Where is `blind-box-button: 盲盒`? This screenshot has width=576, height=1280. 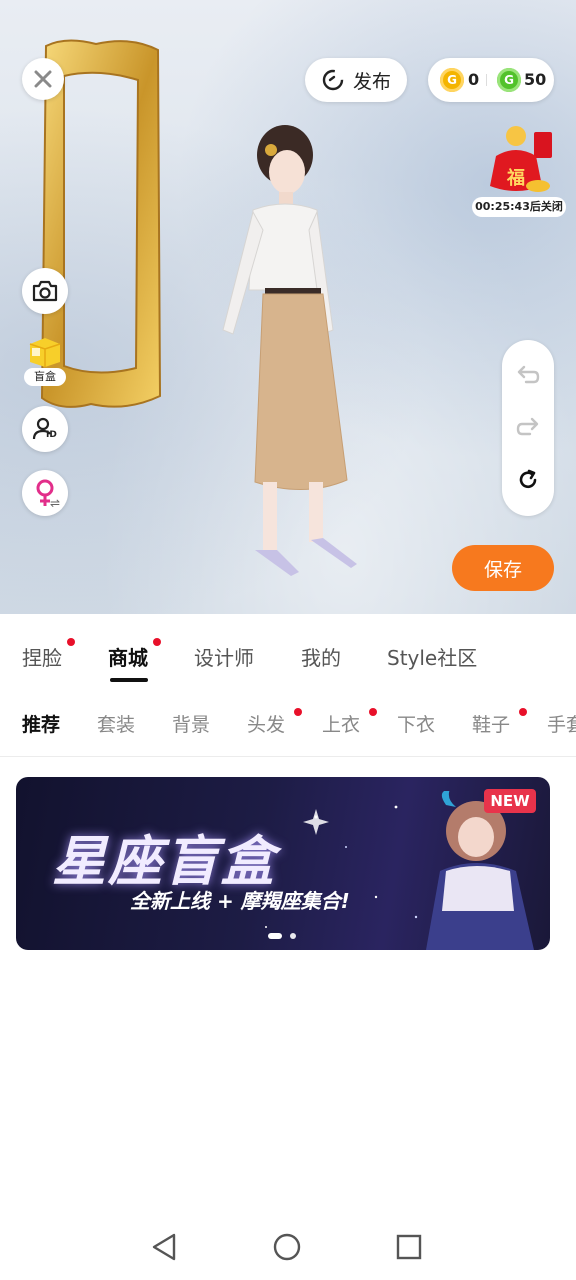 blind-box-button: 盲盒 is located at coordinates (45, 361).